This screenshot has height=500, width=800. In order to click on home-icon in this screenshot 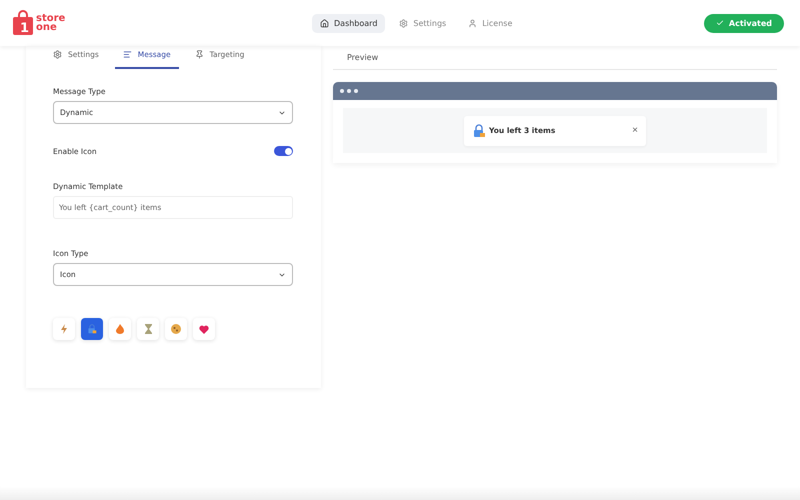, I will do `click(324, 23)`.